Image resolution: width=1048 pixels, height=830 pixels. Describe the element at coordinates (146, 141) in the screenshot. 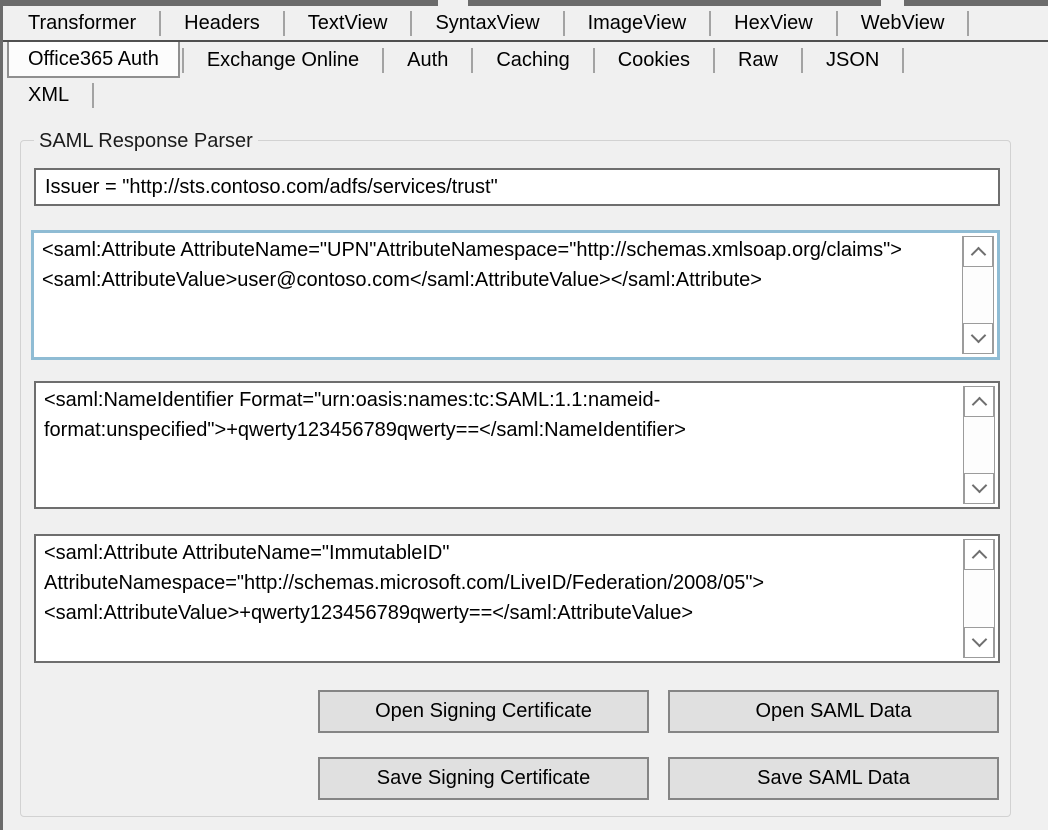

I see `groupbox-title: SAML Response Parser` at that location.